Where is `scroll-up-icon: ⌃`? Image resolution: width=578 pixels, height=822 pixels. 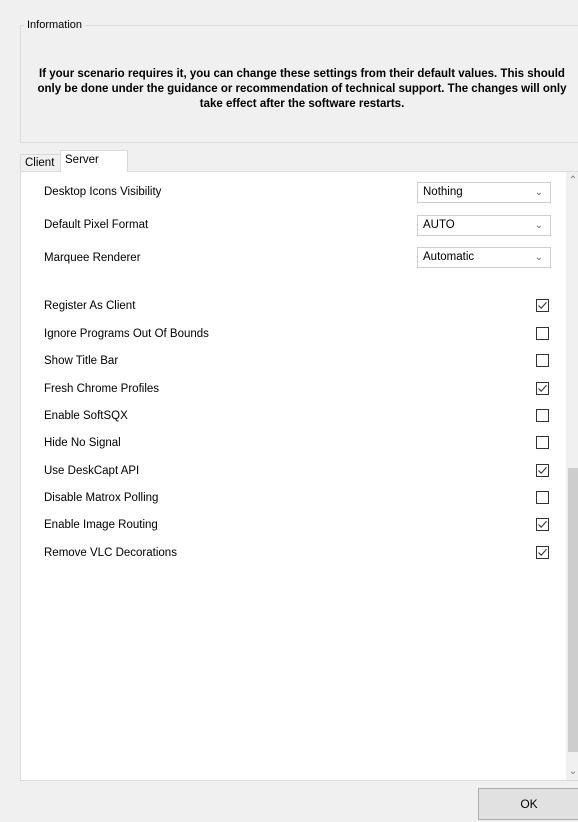
scroll-up-icon: ⌃ is located at coordinates (572, 180).